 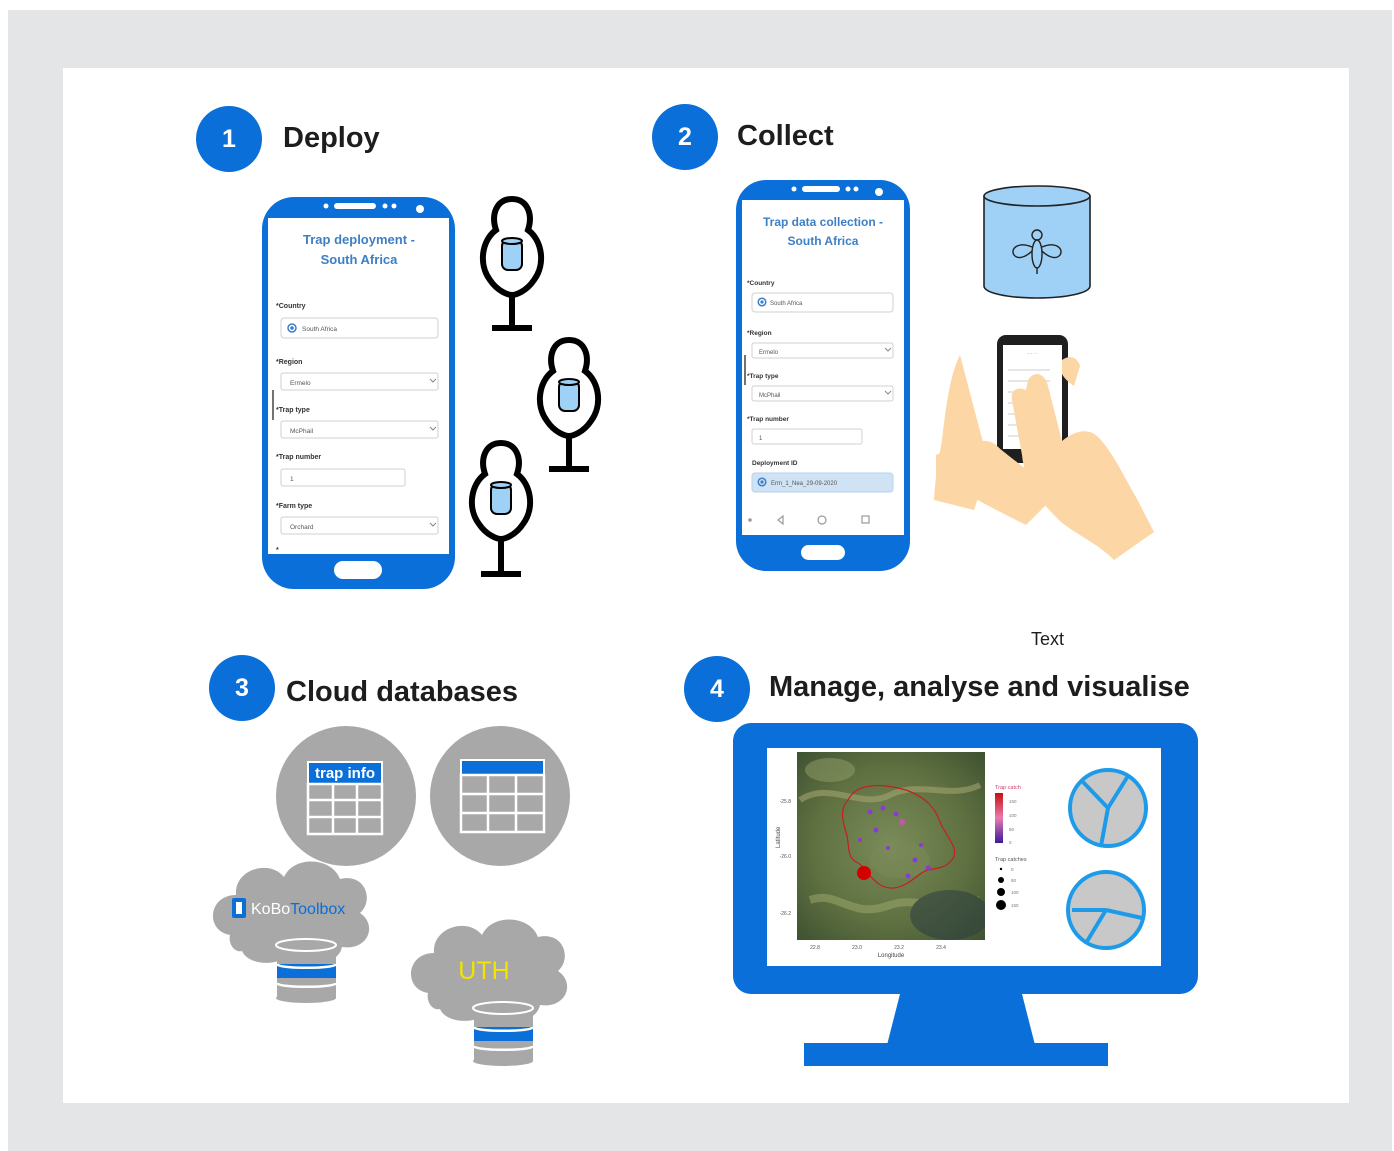 What do you see at coordinates (891, 956) in the screenshot?
I see `map-xlabel: Longitude` at bounding box center [891, 956].